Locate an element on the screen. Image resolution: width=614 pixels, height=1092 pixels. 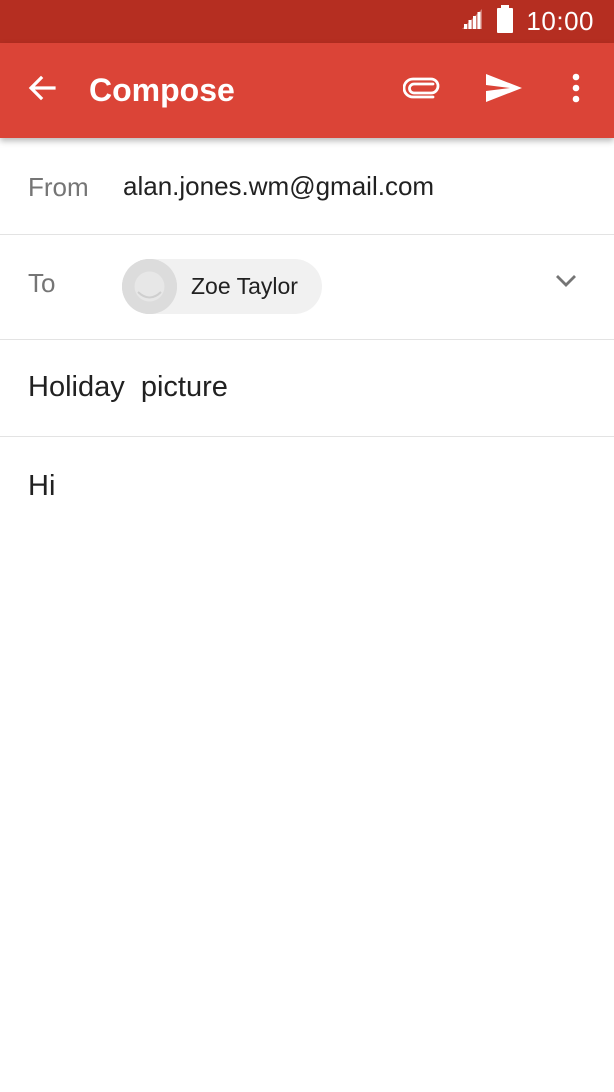
recipient-chip: Zoe Taylor is located at coordinates (222, 286).